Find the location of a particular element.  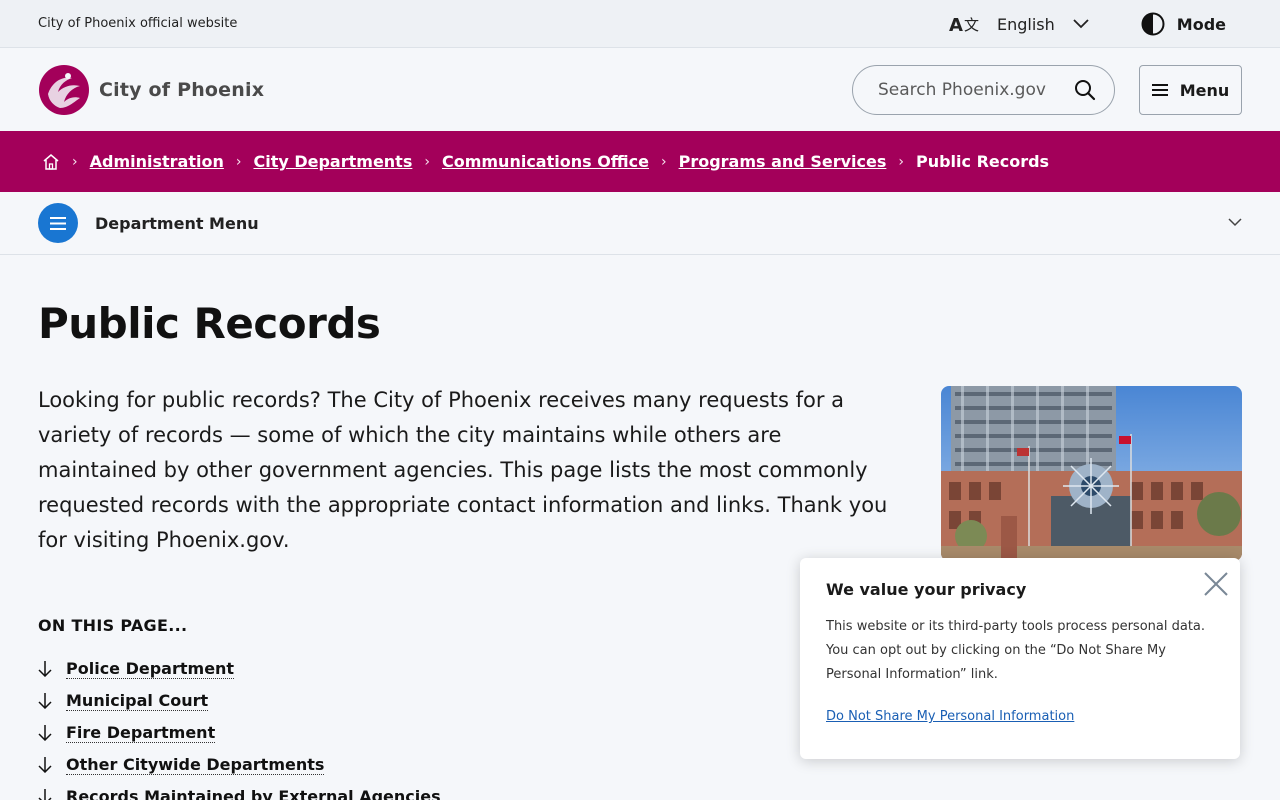

list-item: Records Maintained by External Agencies is located at coordinates (239, 790).